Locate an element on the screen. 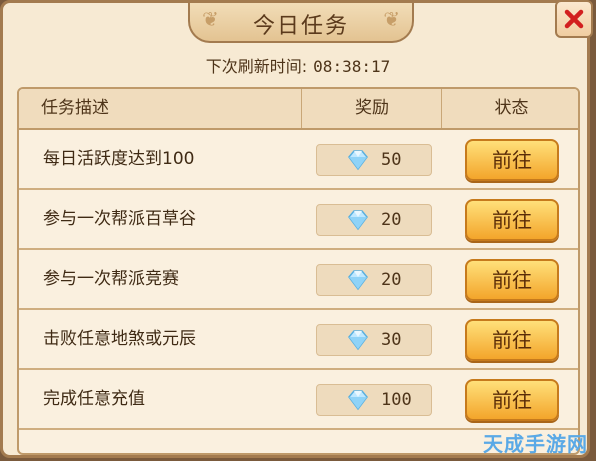  refresh-label: 下次刷新时间: is located at coordinates (256, 66).